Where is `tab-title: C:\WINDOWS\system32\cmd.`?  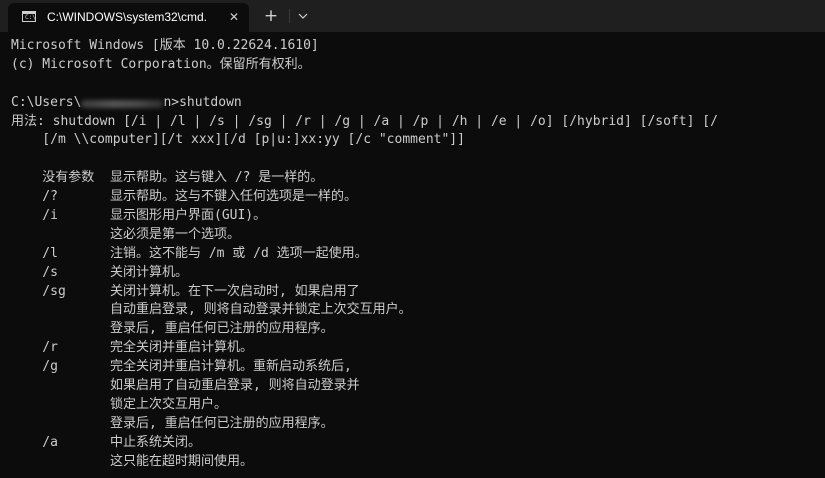 tab-title: C:\WINDOWS\system32\cmd. is located at coordinates (127, 17).